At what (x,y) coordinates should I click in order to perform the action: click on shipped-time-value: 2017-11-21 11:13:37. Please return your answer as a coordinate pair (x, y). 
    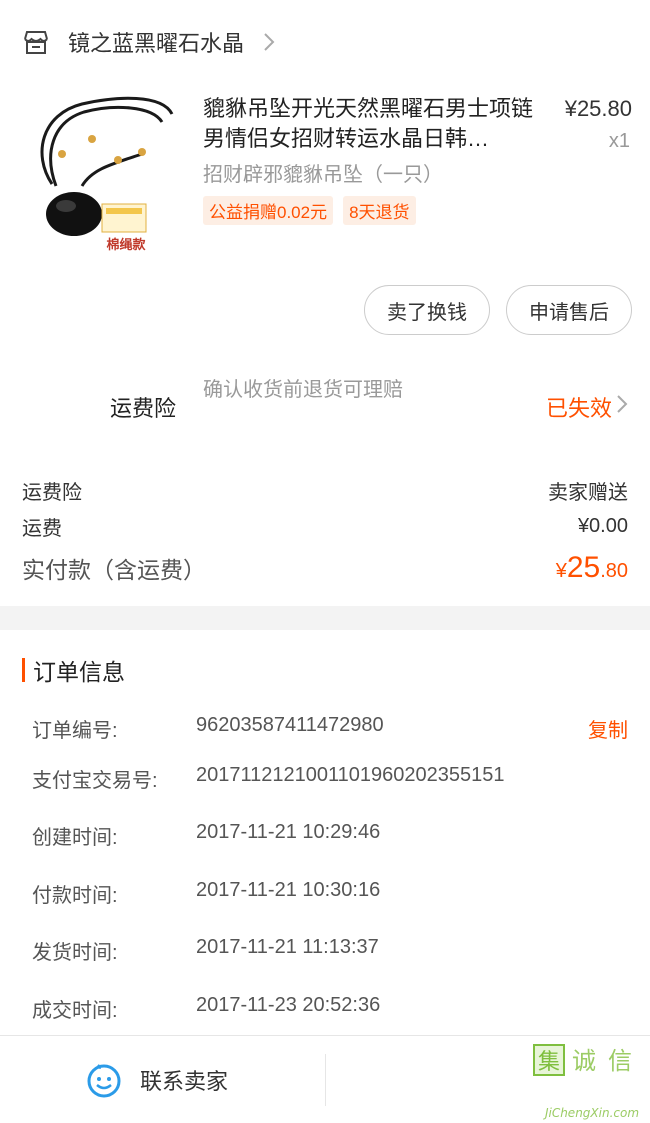
    Looking at the image, I should click on (287, 947).